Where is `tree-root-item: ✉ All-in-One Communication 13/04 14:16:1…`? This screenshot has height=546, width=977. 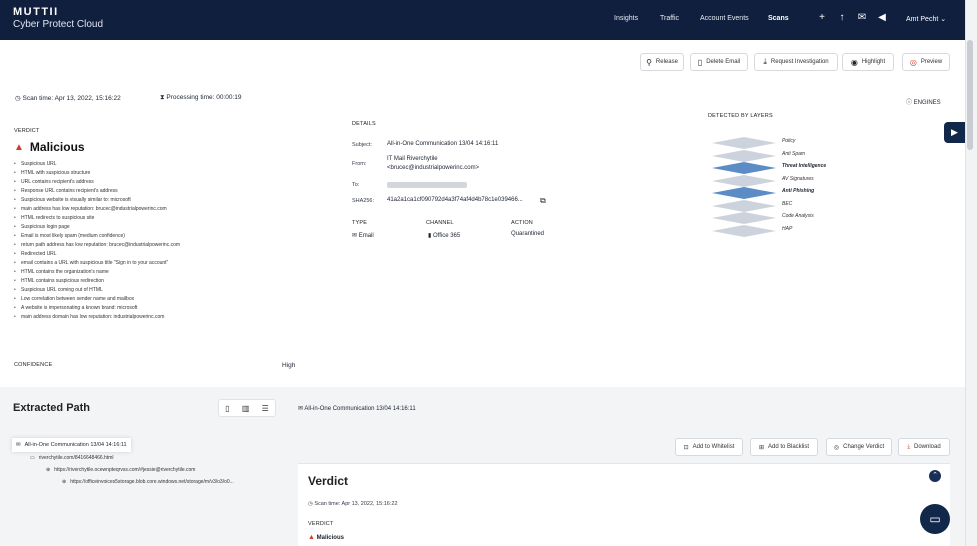
tree-root-item: ✉ All-in-One Communication 13/04 14:16:1… is located at coordinates (71, 445).